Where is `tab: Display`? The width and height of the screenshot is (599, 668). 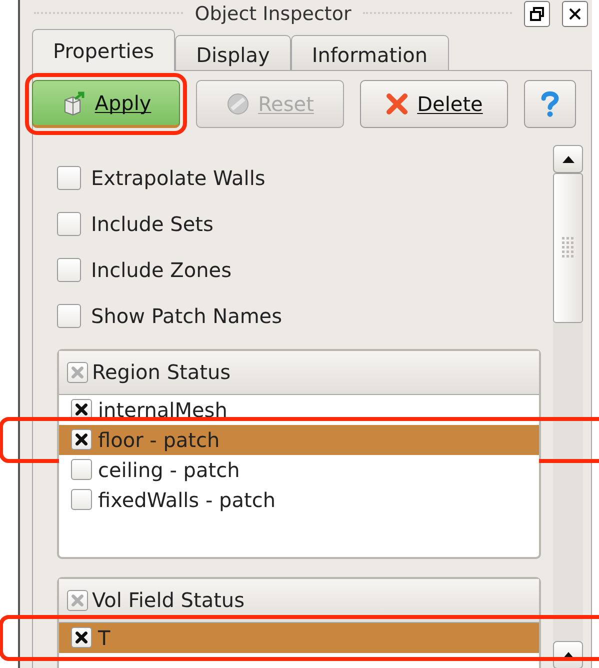 tab: Display is located at coordinates (233, 52).